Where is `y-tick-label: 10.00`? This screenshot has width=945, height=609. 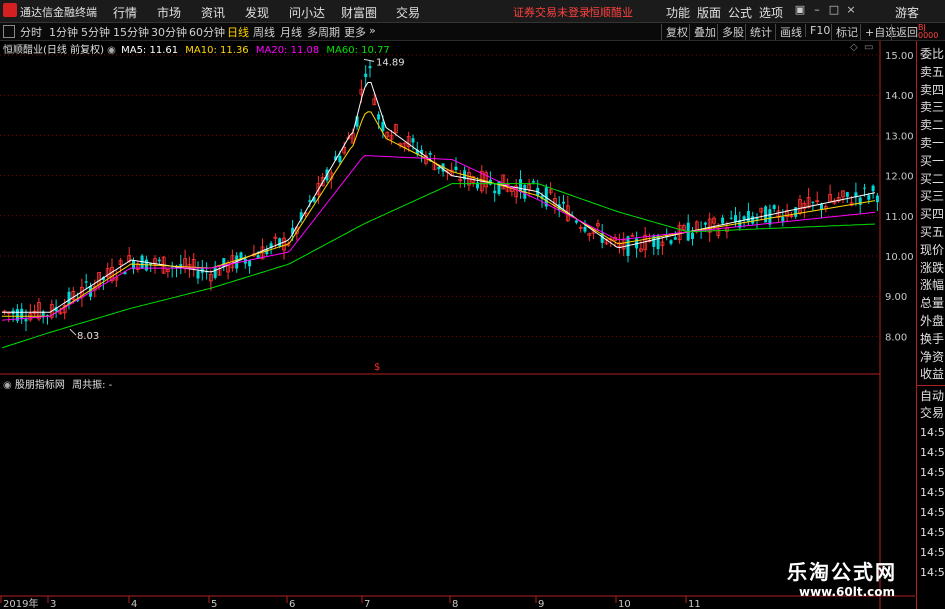
y-tick-label: 10.00 is located at coordinates (899, 257).